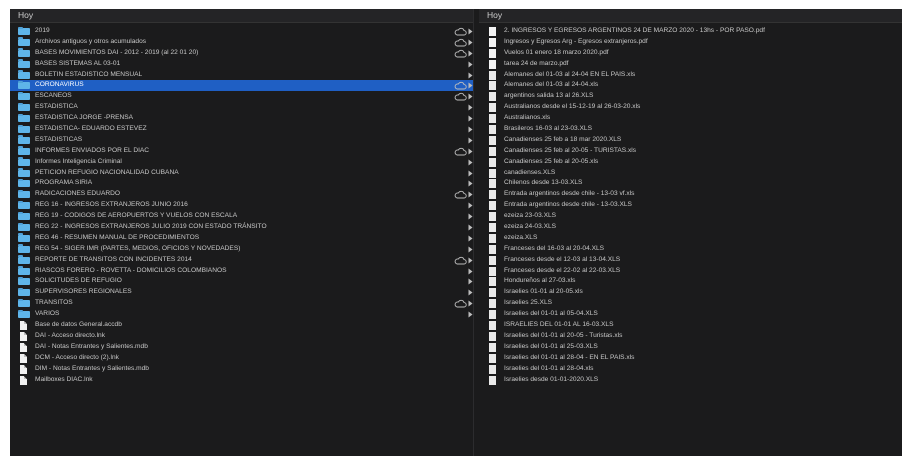 This screenshot has width=902, height=456. I want to click on file-row: Israelies 25.XLS, so click(690, 303).